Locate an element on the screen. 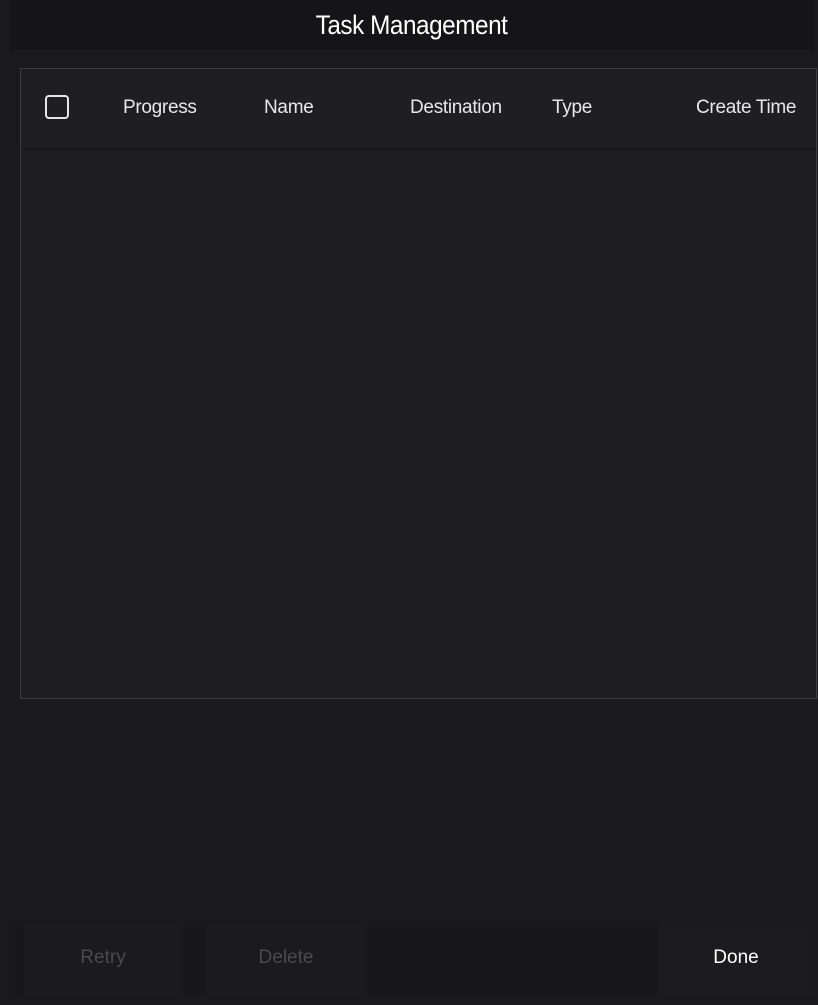  column-header-create-time: Create Time is located at coordinates (746, 108).